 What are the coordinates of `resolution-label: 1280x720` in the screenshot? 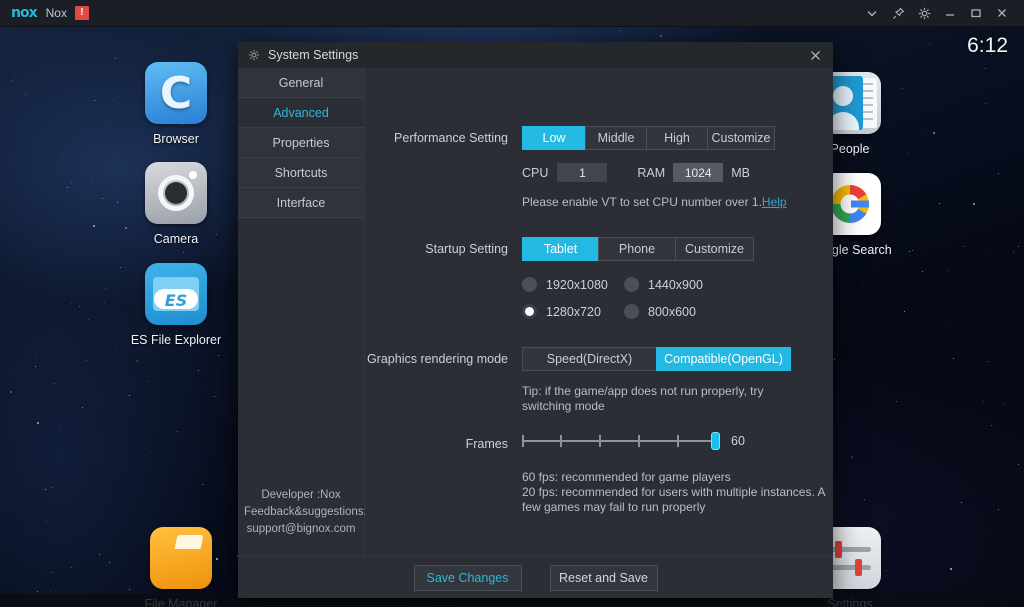 It's located at (573, 311).